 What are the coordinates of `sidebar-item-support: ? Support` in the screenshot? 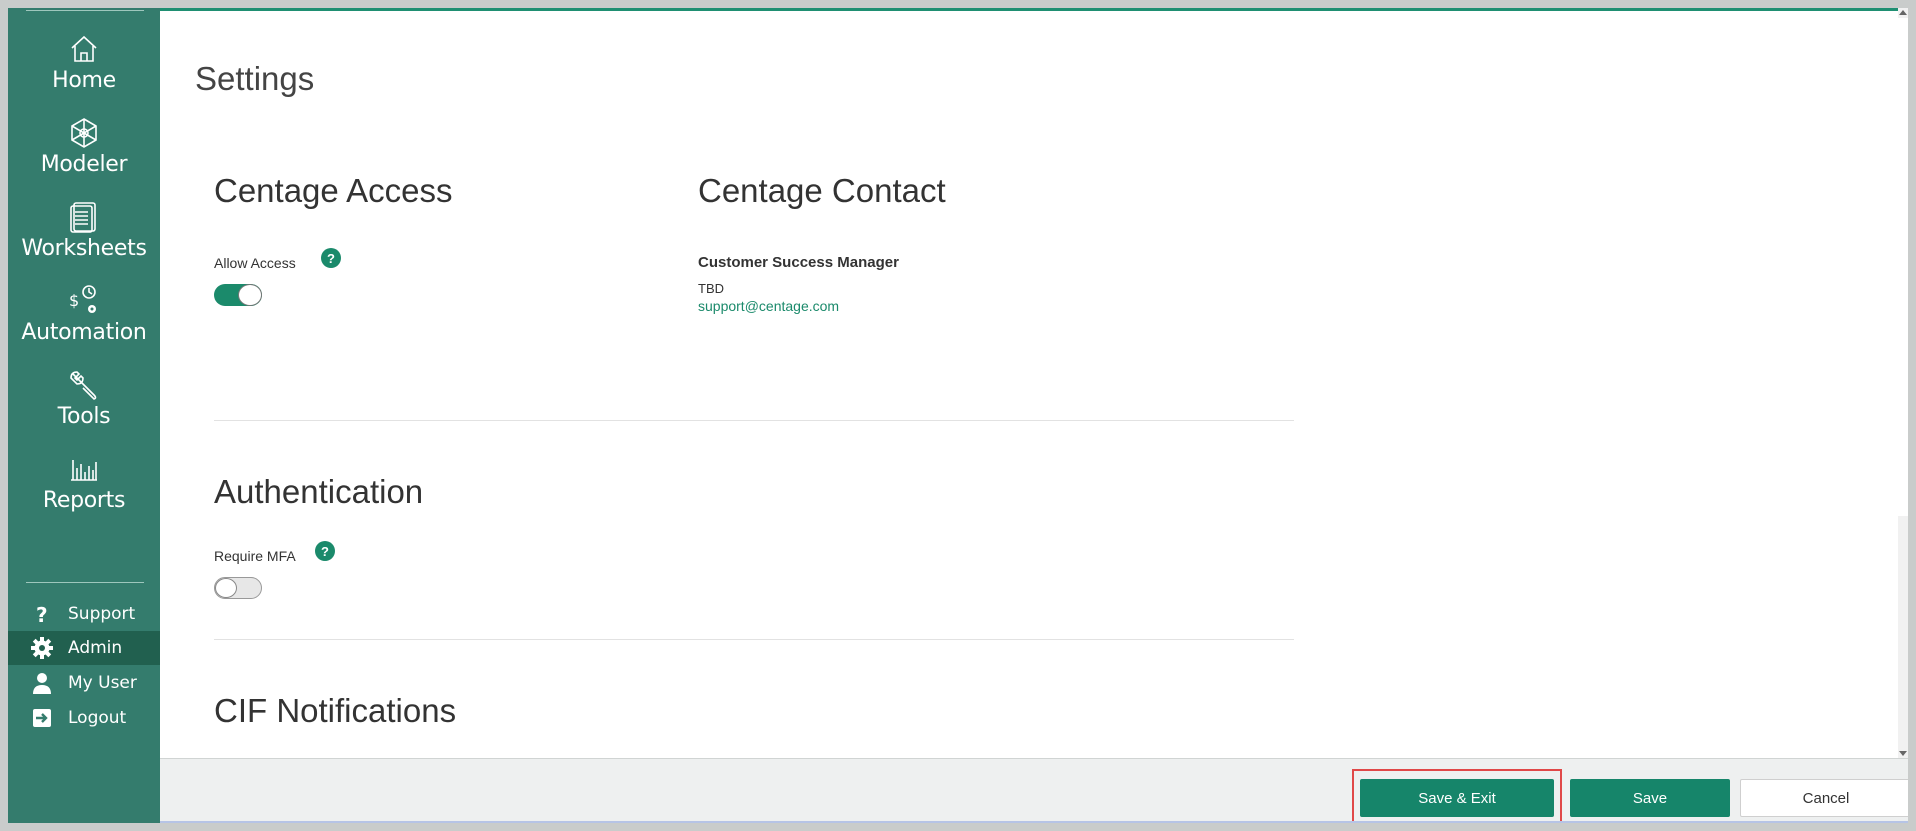 It's located at (84, 614).